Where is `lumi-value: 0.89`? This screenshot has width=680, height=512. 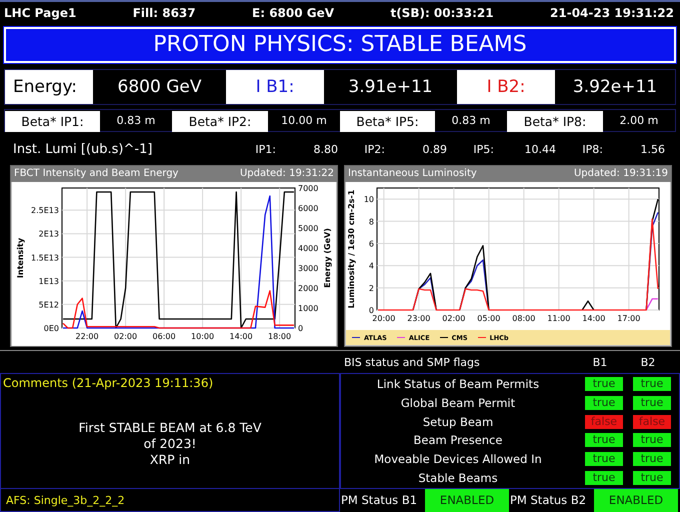
lumi-value: 0.89 is located at coordinates (434, 149).